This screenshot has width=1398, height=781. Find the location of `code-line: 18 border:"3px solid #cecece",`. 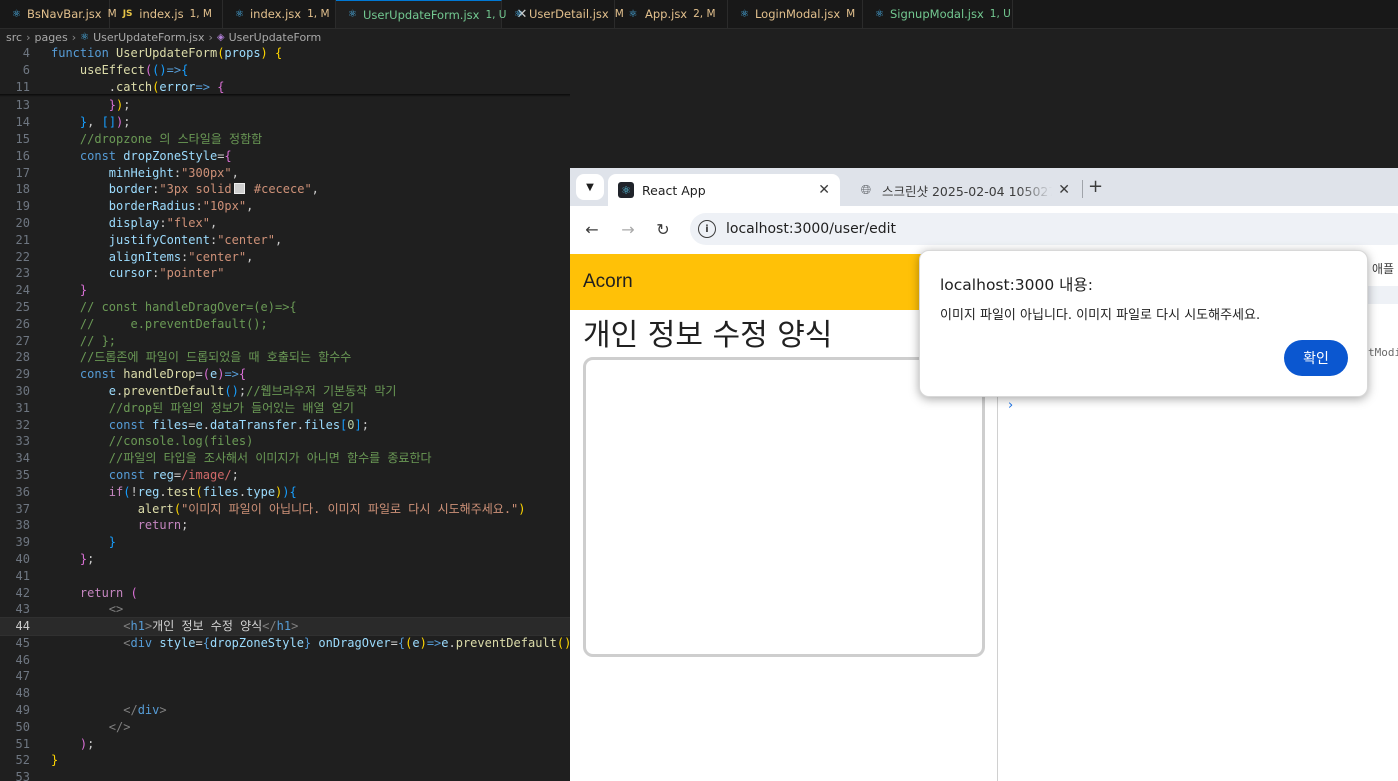

code-line: 18 border:"3px solid #cecece", is located at coordinates (285, 189).